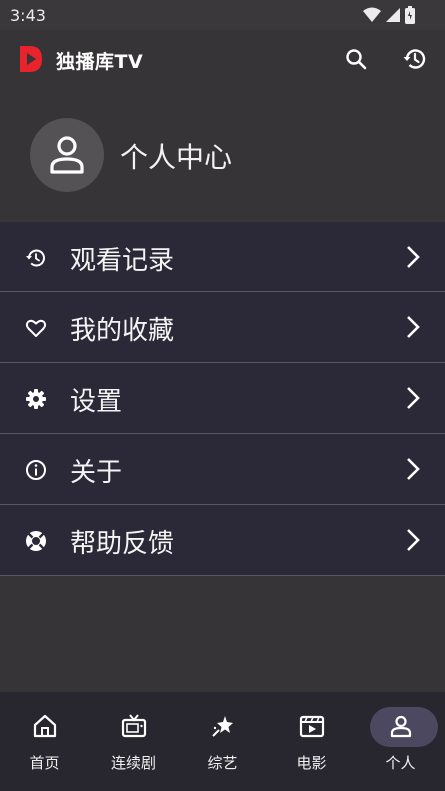 The width and height of the screenshot is (445, 791). What do you see at coordinates (311, 741) in the screenshot?
I see `nav-tab-movies: 电影` at bounding box center [311, 741].